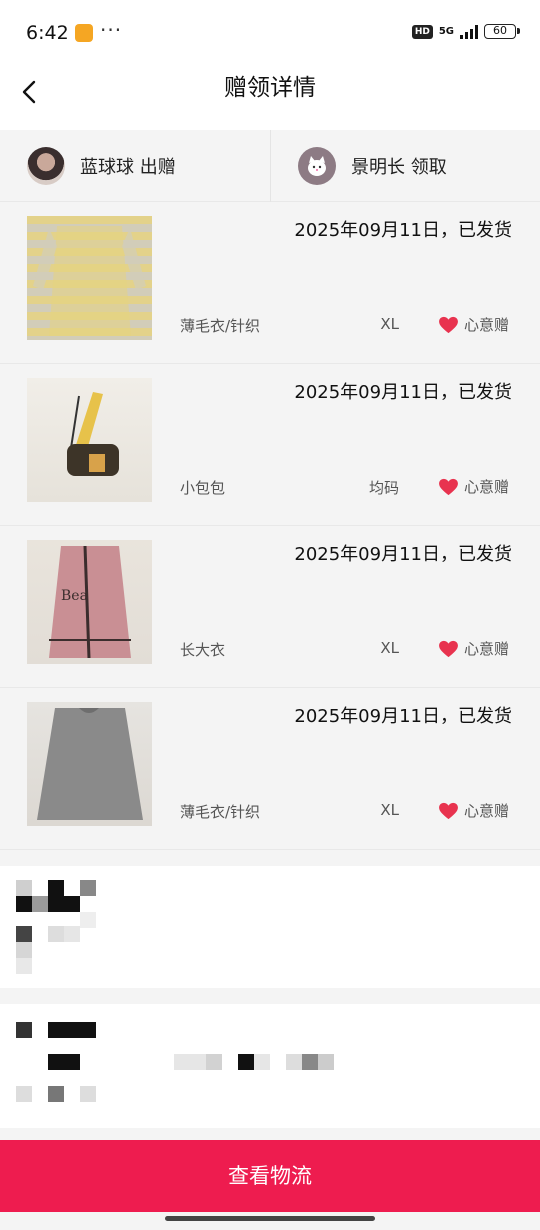 This screenshot has height=1230, width=540. I want to click on status-indicators: HD 5G 60, so click(465, 31).